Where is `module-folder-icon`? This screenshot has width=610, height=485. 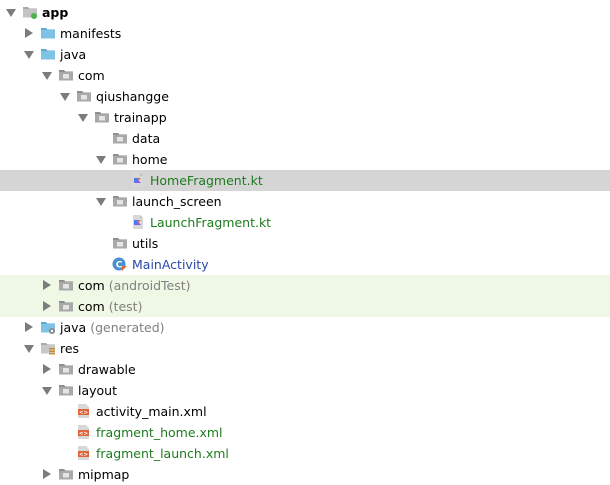 module-folder-icon is located at coordinates (30, 12).